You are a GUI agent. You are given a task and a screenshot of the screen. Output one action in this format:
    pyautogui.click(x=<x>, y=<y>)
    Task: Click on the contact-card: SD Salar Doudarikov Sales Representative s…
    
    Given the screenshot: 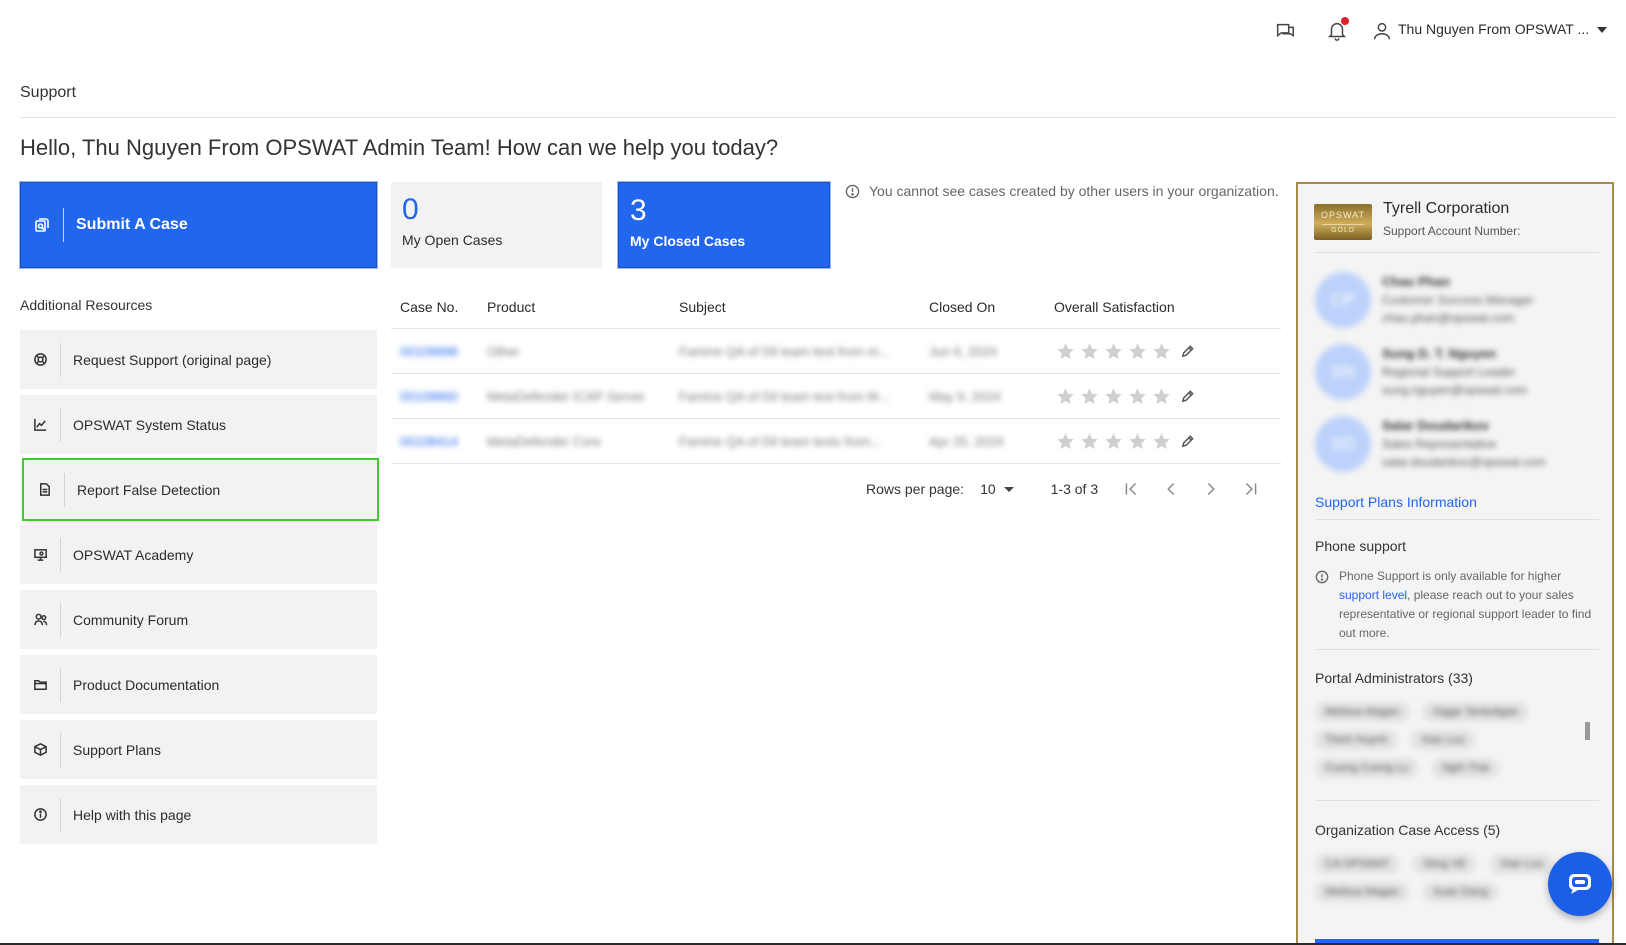 What is the action you would take?
    pyautogui.click(x=1457, y=444)
    